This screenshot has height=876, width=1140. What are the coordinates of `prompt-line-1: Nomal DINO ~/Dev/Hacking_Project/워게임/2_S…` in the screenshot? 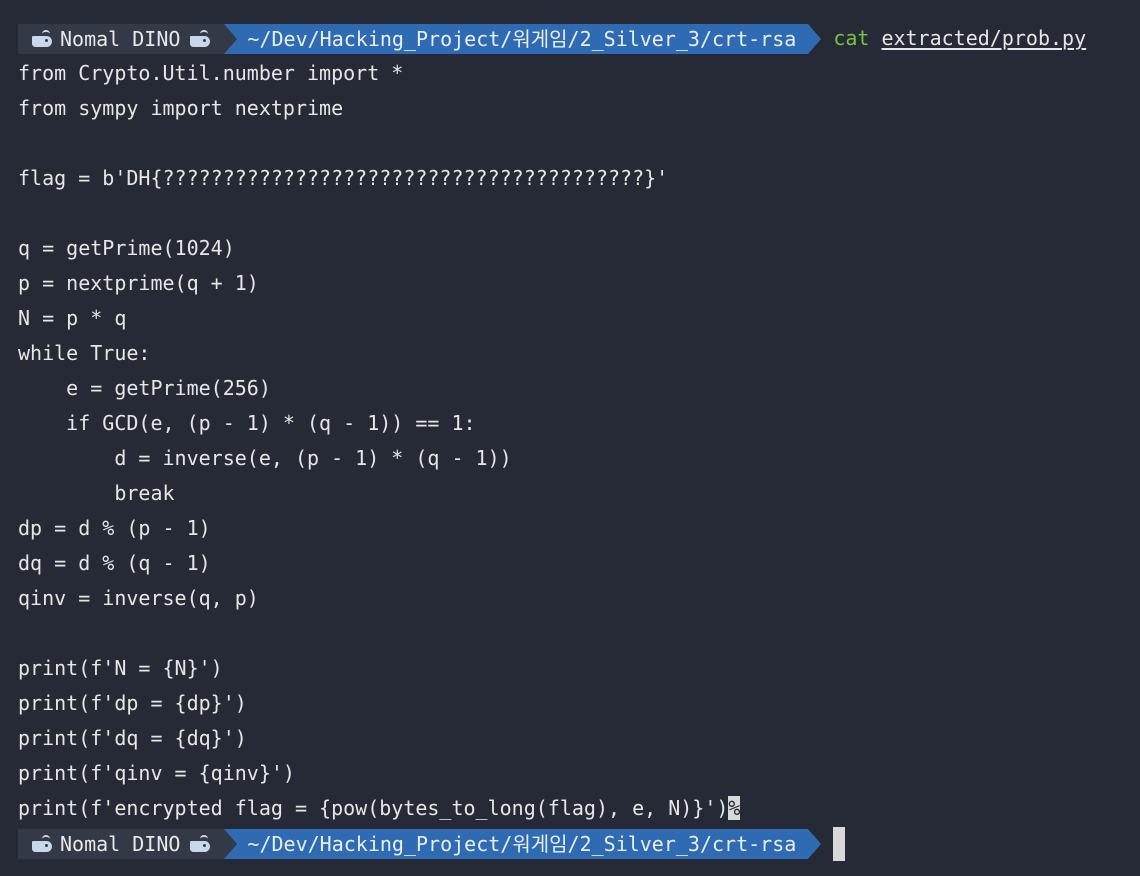 It's located at (573, 38).